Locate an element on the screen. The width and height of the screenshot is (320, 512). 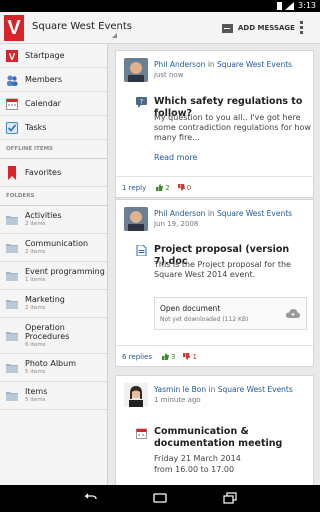
dislike-count: 1 is located at coordinates (194, 356).